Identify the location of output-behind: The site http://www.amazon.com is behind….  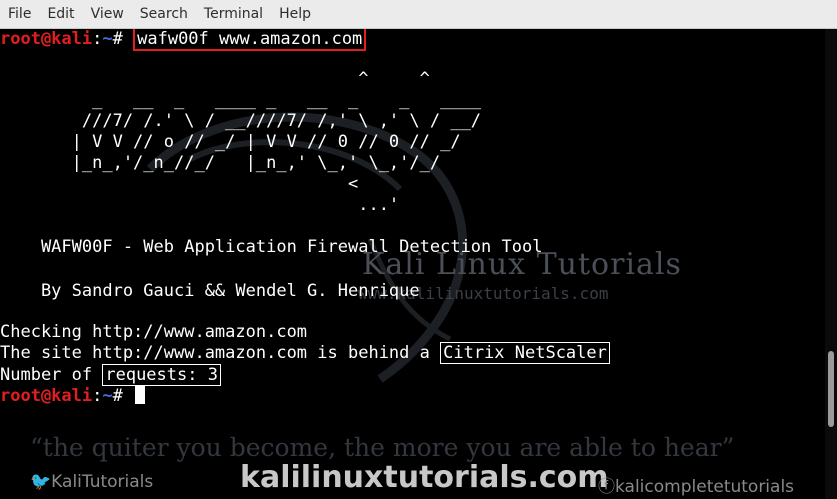
(305, 353).